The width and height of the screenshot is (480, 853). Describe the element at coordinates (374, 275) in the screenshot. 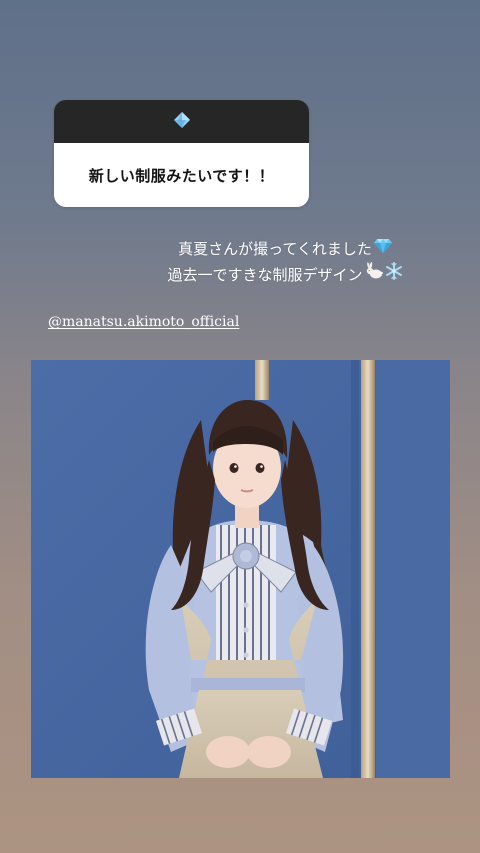

I see `rabbit-icon` at that location.